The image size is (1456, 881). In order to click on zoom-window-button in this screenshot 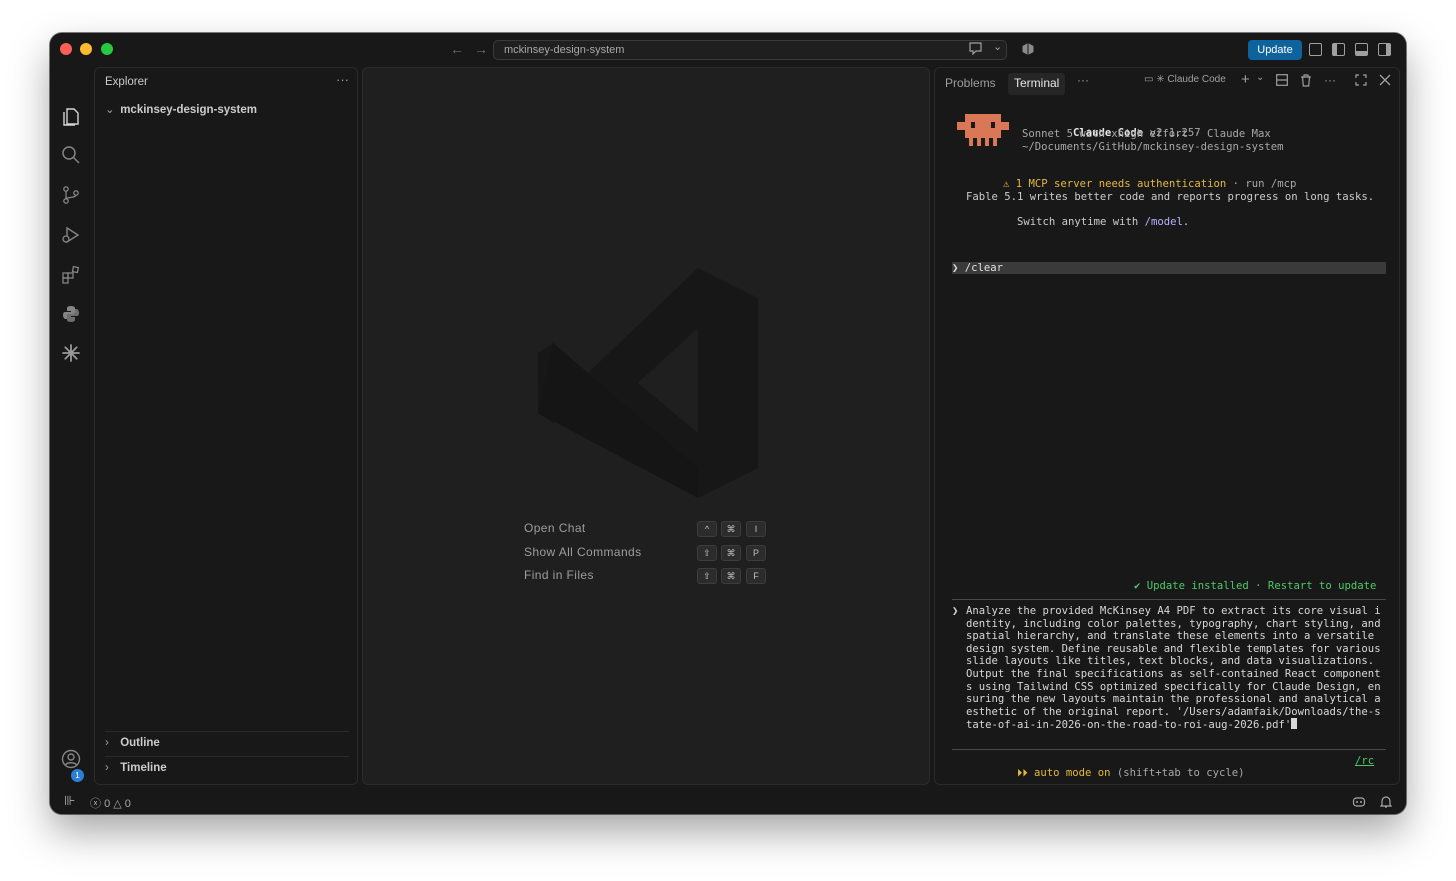, I will do `click(107, 49)`.